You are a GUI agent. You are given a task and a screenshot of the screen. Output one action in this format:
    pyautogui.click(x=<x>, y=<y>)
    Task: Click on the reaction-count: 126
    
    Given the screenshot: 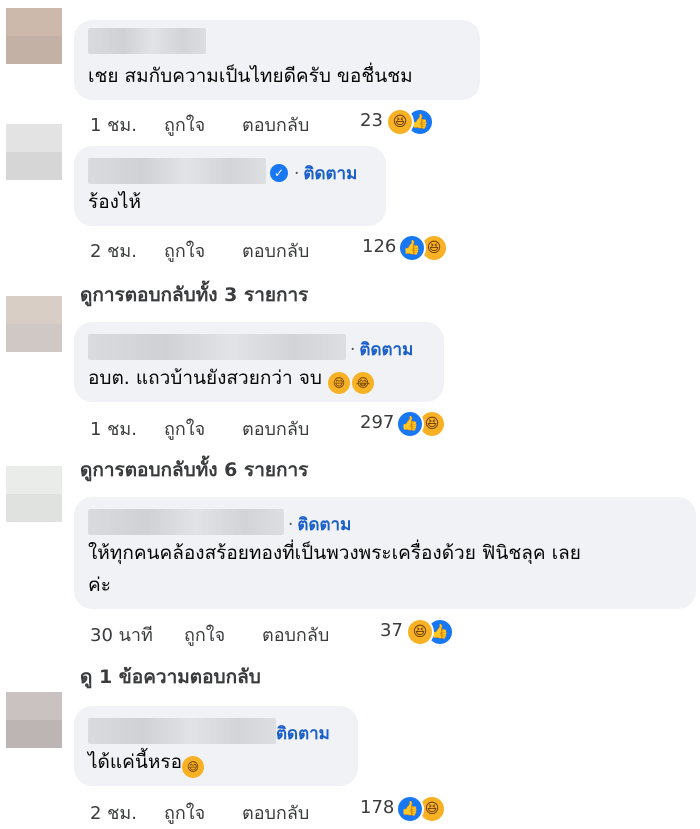 What is the action you would take?
    pyautogui.click(x=379, y=246)
    